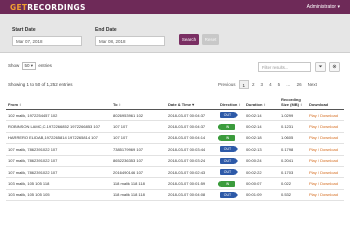 This screenshot has width=350, height=240. What do you see at coordinates (325, 103) in the screenshot?
I see `col-download: Download` at bounding box center [325, 103].